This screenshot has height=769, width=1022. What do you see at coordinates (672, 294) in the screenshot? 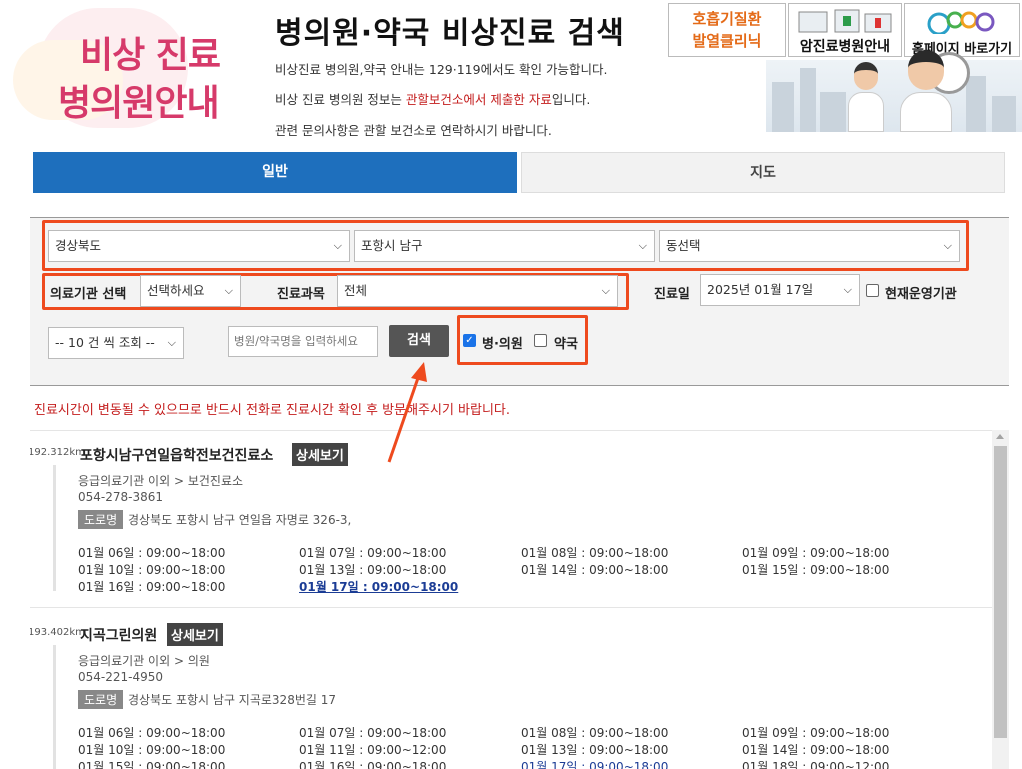
I see `date-label: 진료일` at bounding box center [672, 294].